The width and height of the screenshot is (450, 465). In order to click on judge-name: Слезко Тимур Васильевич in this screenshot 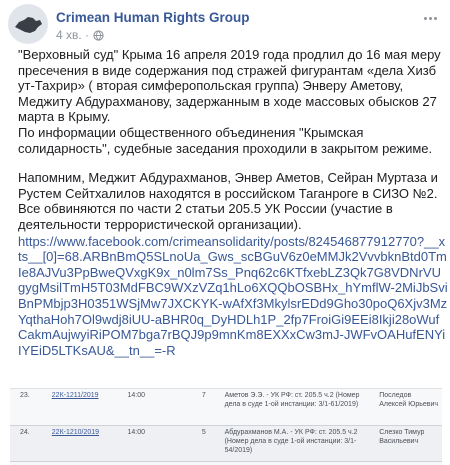, I will do `click(409, 443)`.